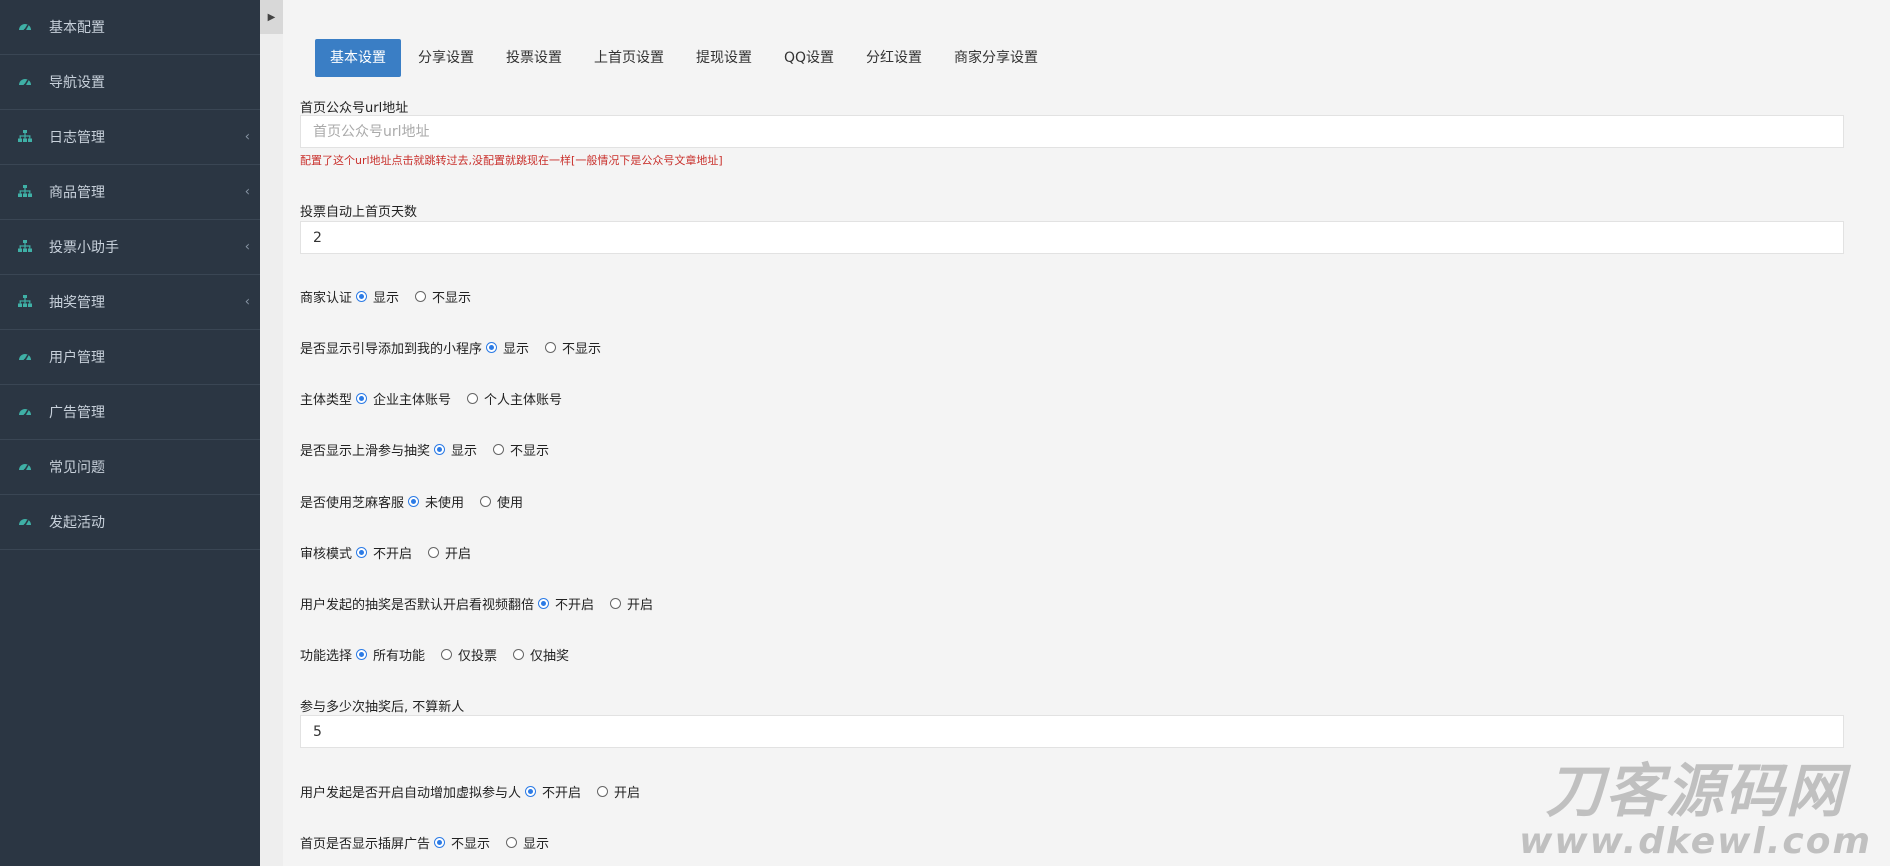 This screenshot has width=1890, height=866. Describe the element at coordinates (446, 58) in the screenshot. I see `tab: 分享设置` at that location.